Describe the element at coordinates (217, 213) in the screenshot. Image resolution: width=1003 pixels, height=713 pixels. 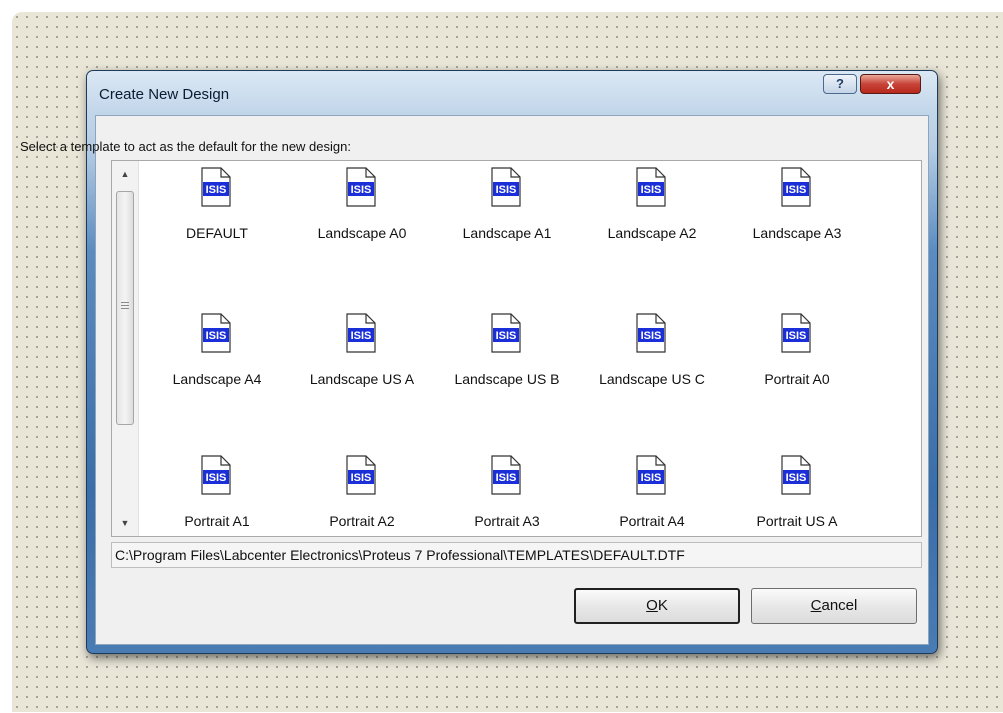
I see `template-item: ISIS DEFAULT` at that location.